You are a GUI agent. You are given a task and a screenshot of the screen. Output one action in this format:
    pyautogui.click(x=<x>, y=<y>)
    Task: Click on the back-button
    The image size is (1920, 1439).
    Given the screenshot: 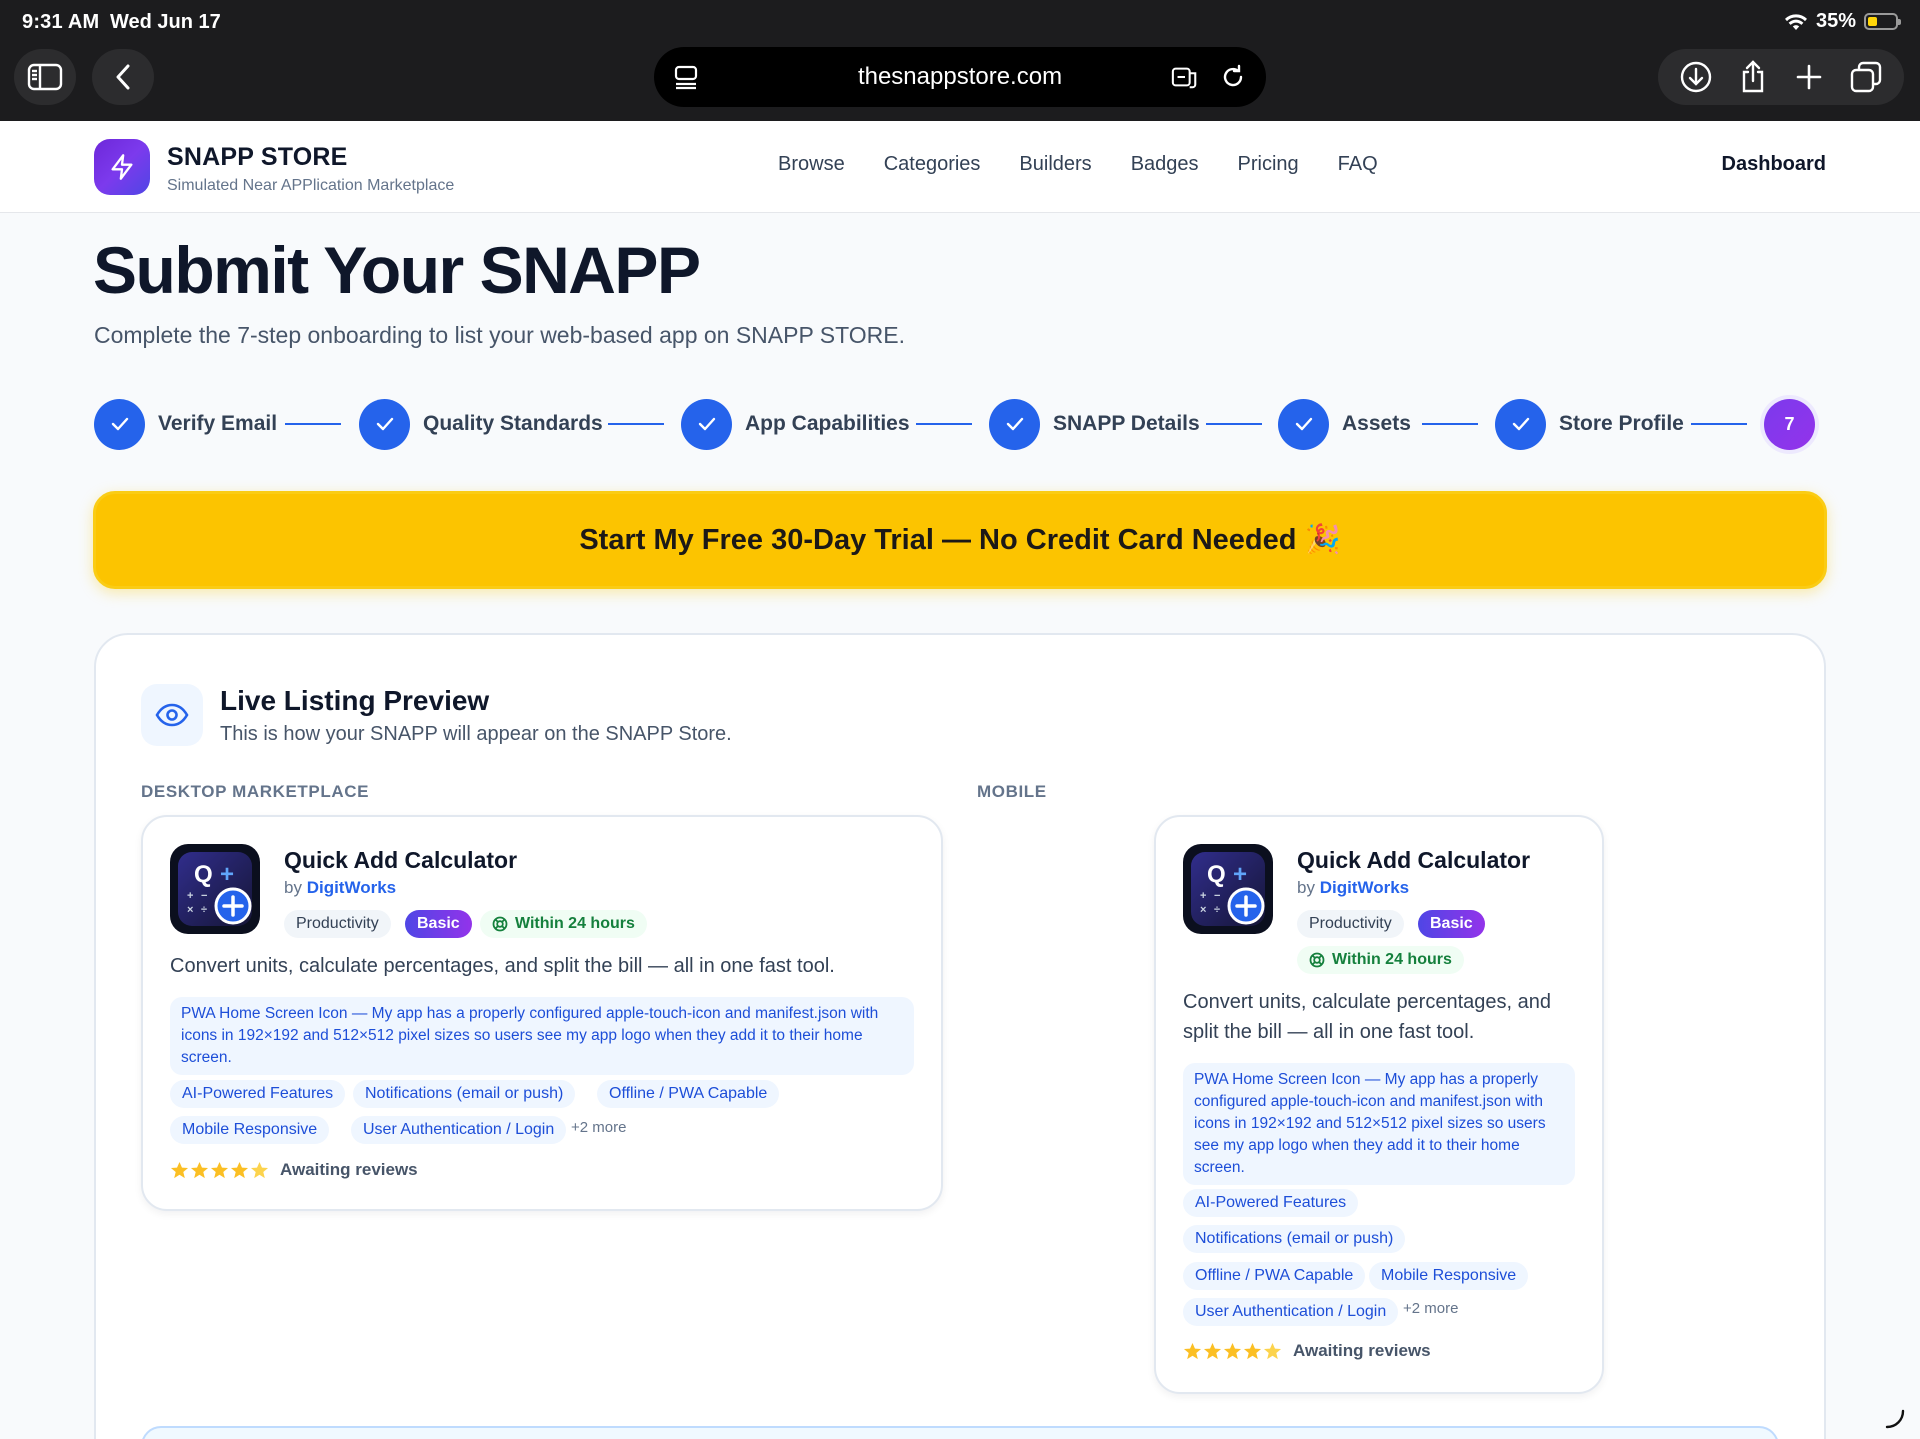 What is the action you would take?
    pyautogui.click(x=123, y=77)
    